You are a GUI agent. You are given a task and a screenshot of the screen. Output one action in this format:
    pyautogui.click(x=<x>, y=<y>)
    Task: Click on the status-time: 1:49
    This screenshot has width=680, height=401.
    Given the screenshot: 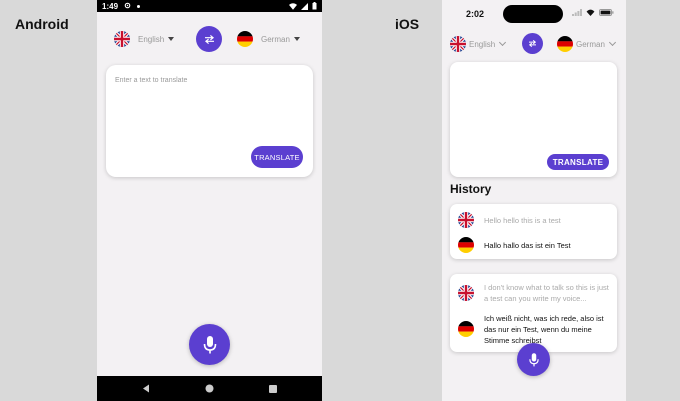 What is the action you would take?
    pyautogui.click(x=110, y=6)
    